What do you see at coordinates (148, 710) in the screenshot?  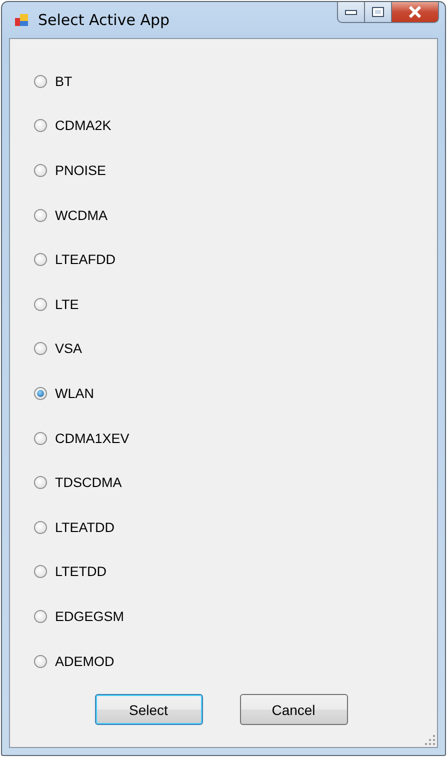 I see `select-button: Select` at bounding box center [148, 710].